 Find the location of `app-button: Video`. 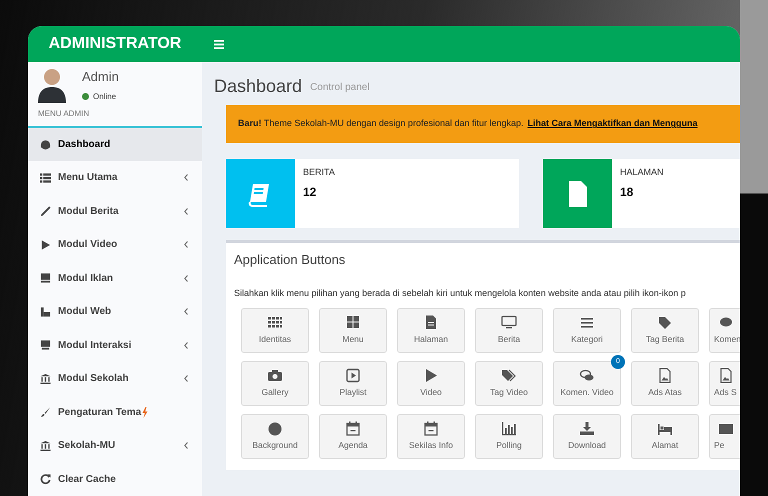

app-button: Video is located at coordinates (431, 383).